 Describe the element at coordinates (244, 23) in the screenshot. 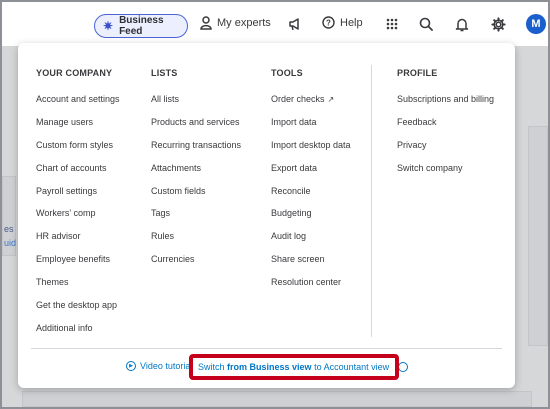

I see `my-experts-label: My experts` at that location.